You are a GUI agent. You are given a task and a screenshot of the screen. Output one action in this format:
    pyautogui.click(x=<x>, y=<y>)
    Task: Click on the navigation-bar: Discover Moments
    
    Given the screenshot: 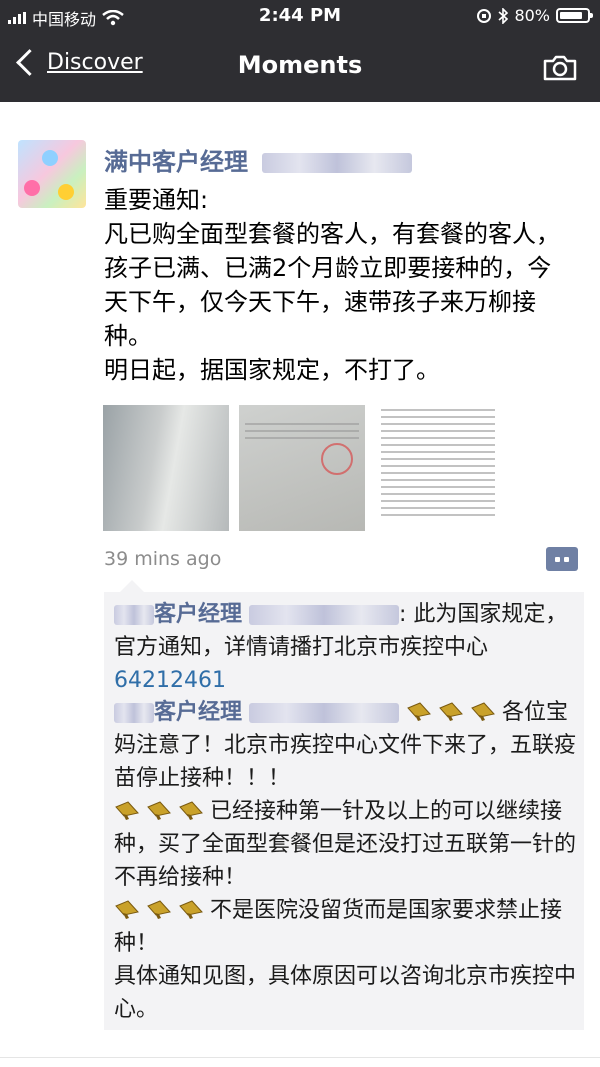 What is the action you would take?
    pyautogui.click(x=300, y=68)
    